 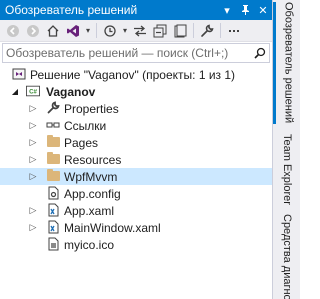 I want to click on solution-explorer-title-bar: Обозреватель решений ▾ ✕, so click(x=136, y=10).